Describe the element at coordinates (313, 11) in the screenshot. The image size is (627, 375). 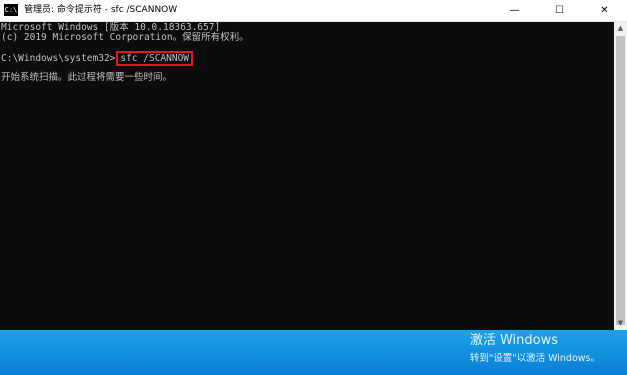
I see `title-bar: C:\ 管理员: 命令提示符 - sfc /SCANNOW — ☐ ✕` at that location.